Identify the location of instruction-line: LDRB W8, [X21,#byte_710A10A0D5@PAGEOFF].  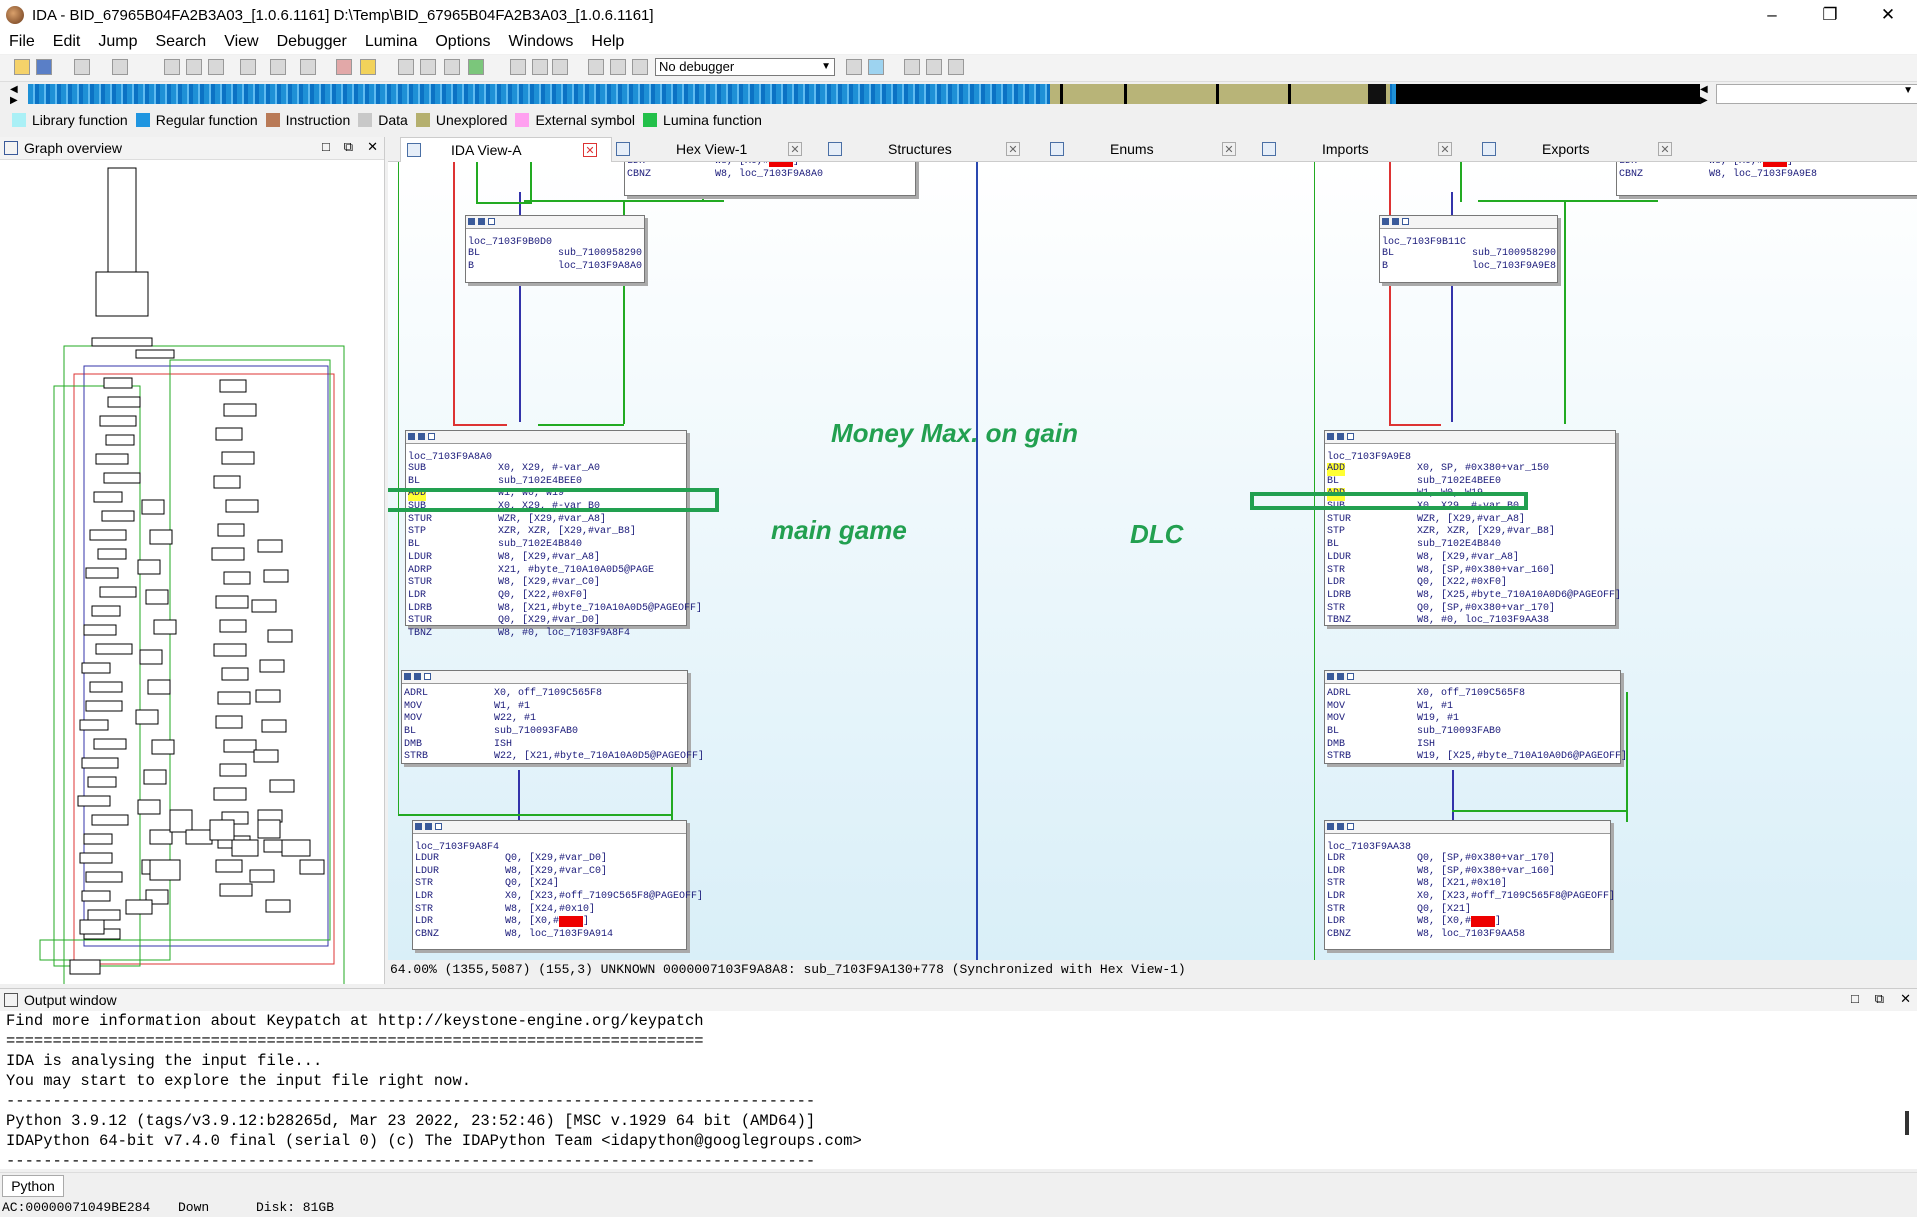
(554, 609).